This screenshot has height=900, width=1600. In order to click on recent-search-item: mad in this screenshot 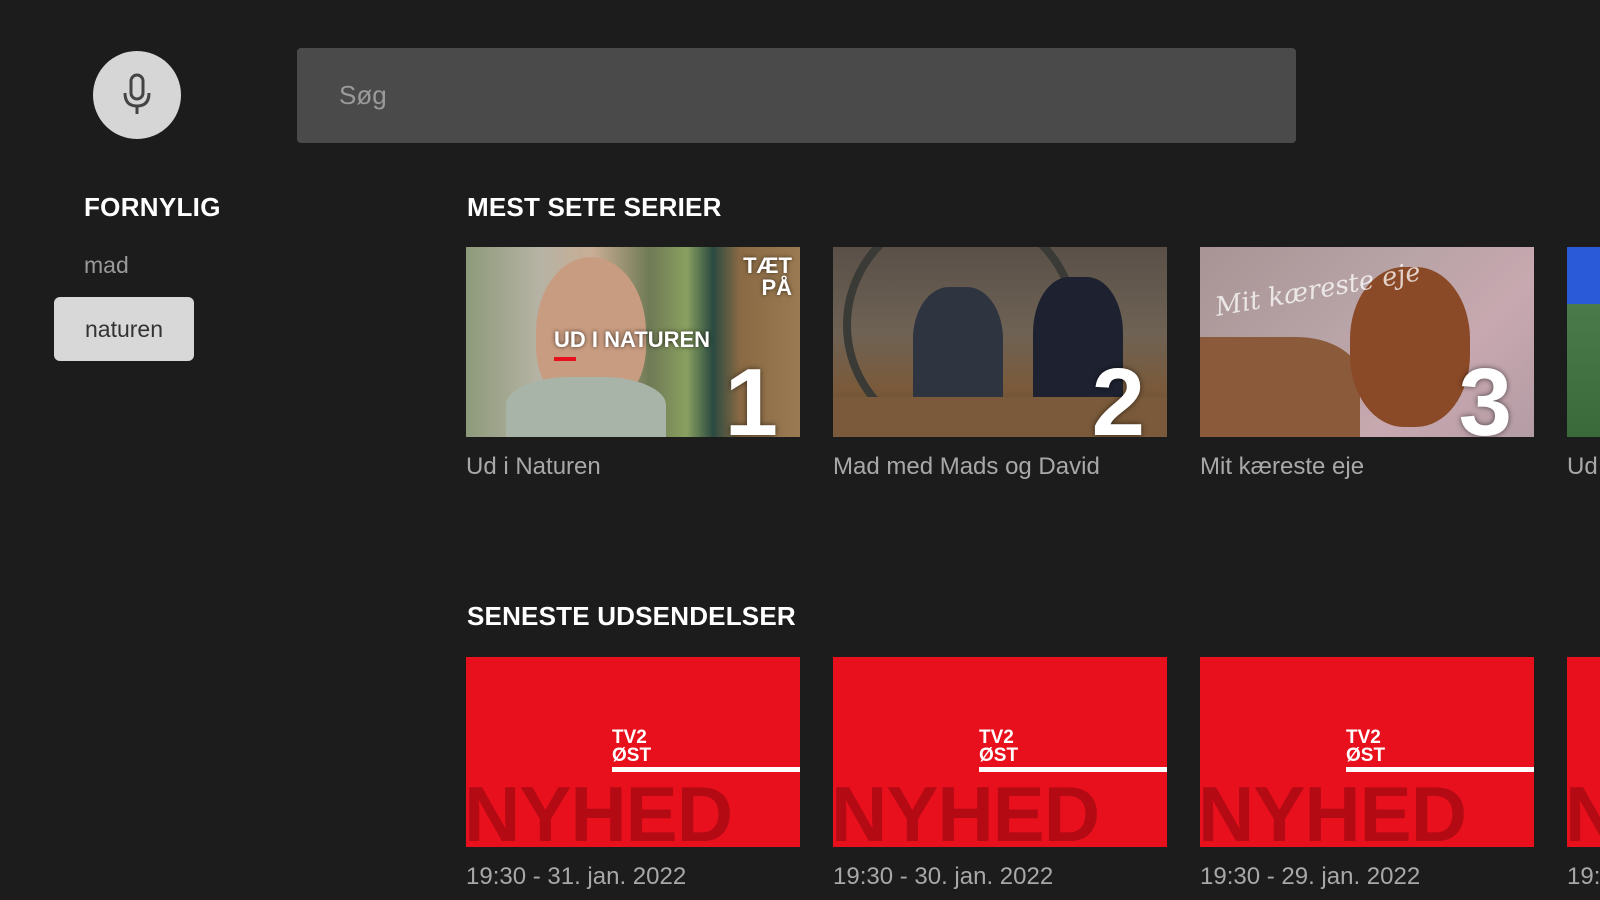, I will do `click(106, 265)`.